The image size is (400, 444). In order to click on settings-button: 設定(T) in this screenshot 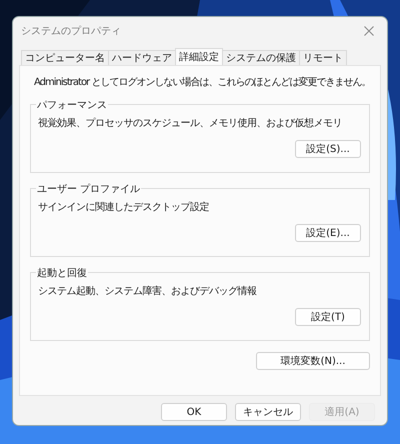, I will do `click(328, 317)`.